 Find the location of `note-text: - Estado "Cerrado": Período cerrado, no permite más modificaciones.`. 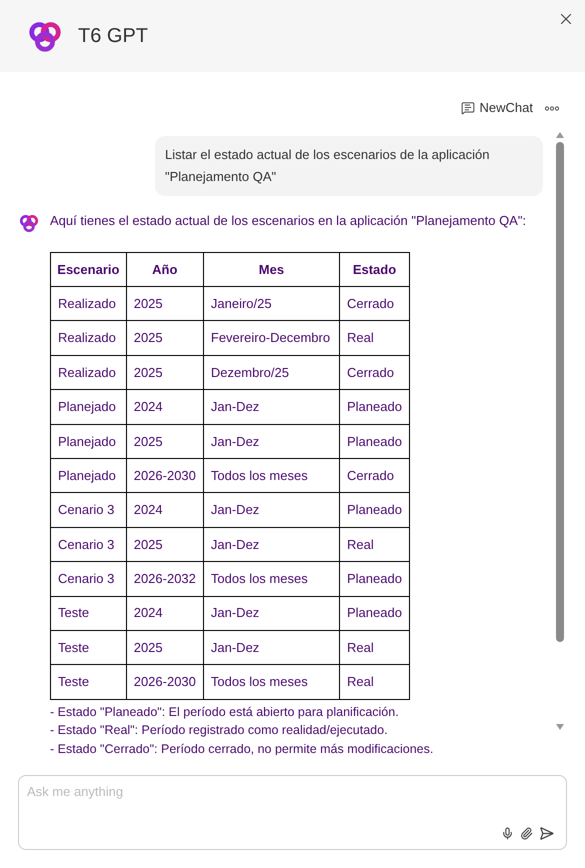

note-text: - Estado "Cerrado": Período cerrado, no permite más modificaciones. is located at coordinates (242, 747).